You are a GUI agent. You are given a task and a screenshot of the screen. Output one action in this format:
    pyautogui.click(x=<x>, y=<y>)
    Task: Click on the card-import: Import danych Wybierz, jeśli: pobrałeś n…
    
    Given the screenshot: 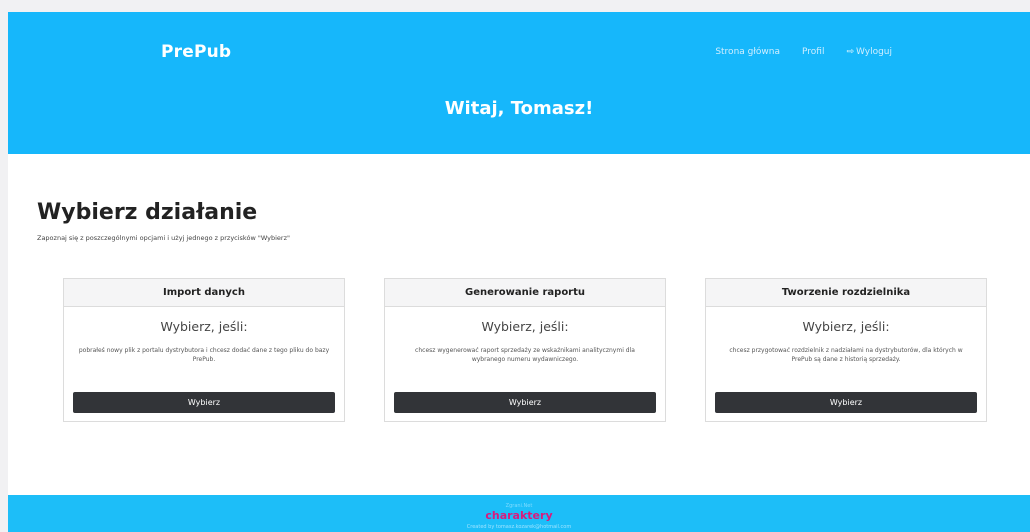 What is the action you would take?
    pyautogui.click(x=204, y=350)
    